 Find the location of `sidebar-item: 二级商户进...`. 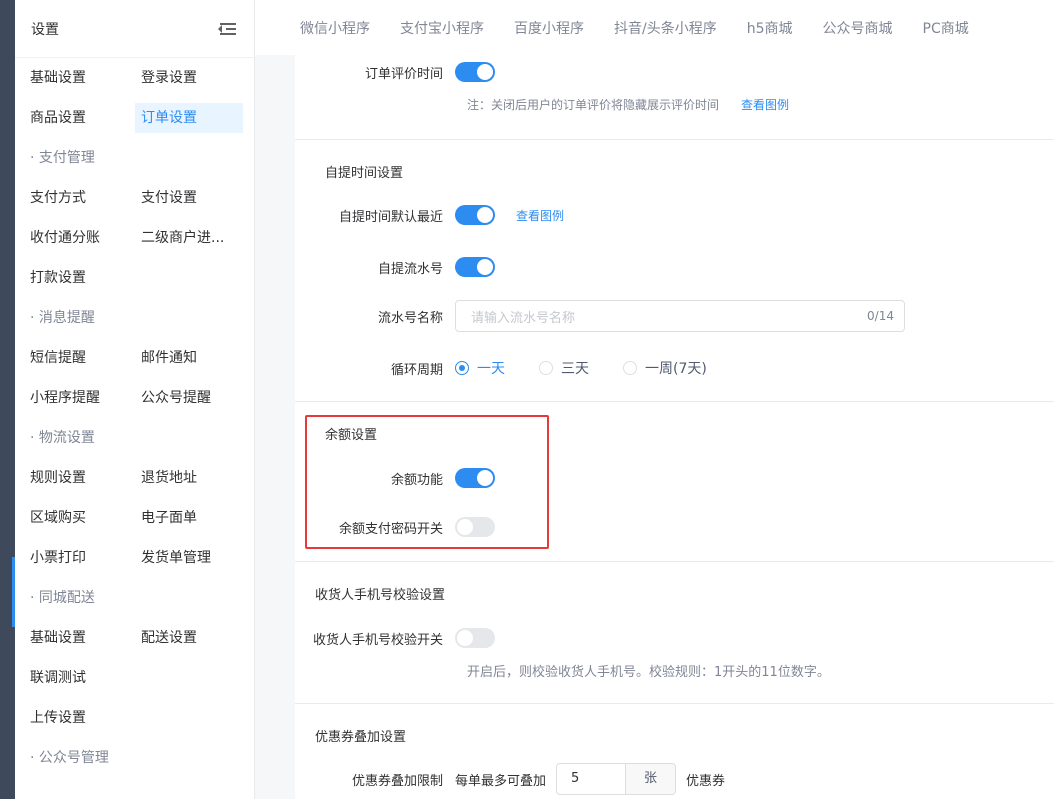

sidebar-item: 二级商户进... is located at coordinates (189, 238).